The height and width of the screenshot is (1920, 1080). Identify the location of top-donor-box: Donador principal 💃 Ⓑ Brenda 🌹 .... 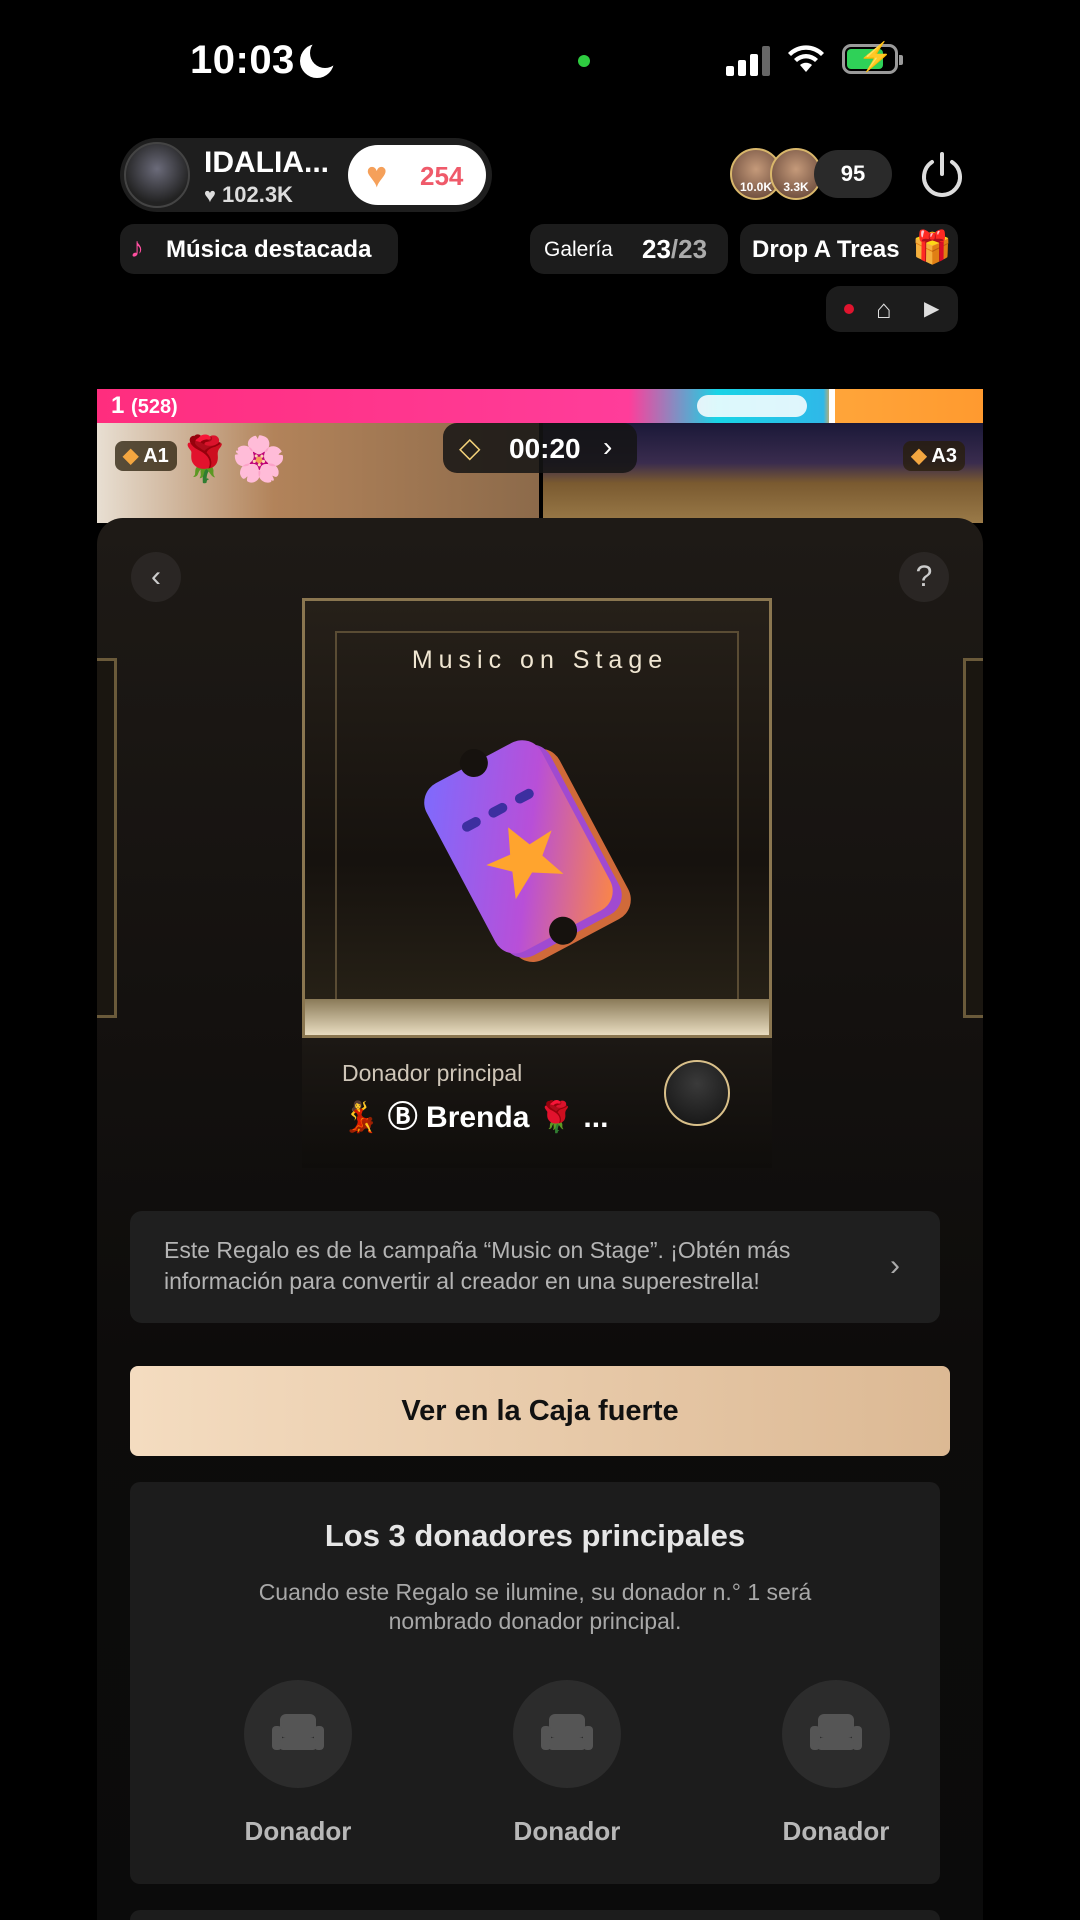
(537, 1103).